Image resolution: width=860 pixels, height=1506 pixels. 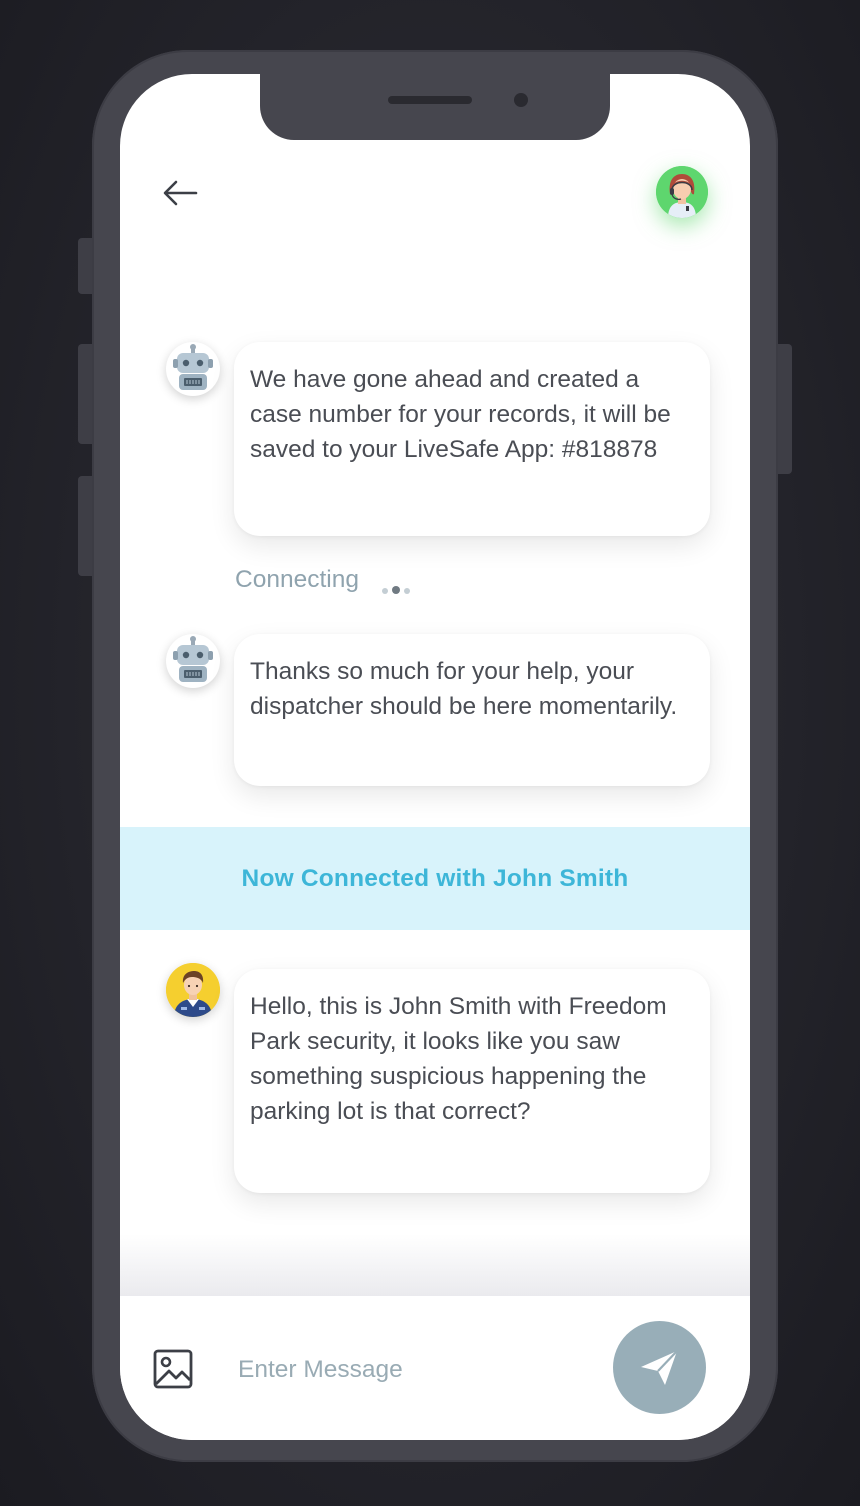 I want to click on speaker-grille, so click(x=430, y=100).